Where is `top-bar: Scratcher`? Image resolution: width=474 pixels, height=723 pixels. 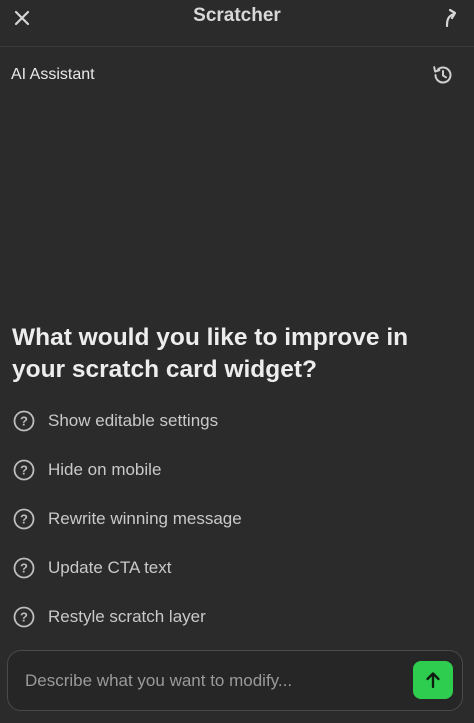
top-bar: Scratcher is located at coordinates (237, 23).